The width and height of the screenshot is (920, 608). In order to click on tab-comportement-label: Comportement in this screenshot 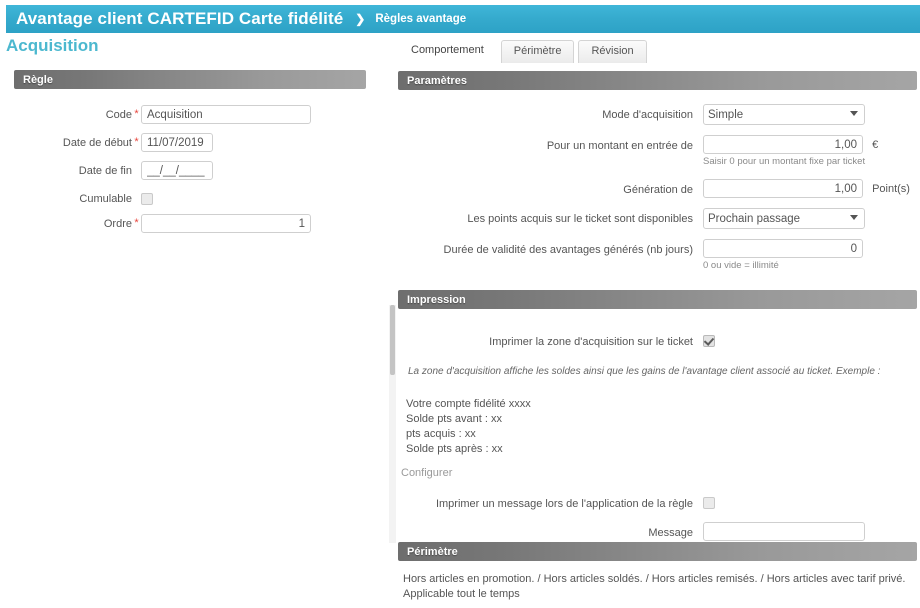, I will do `click(447, 50)`.